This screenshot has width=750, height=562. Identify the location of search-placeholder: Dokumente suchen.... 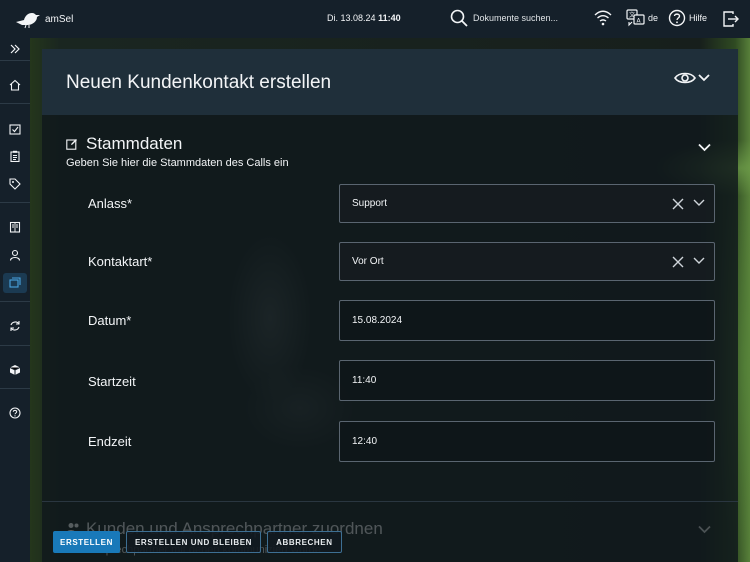
(516, 18).